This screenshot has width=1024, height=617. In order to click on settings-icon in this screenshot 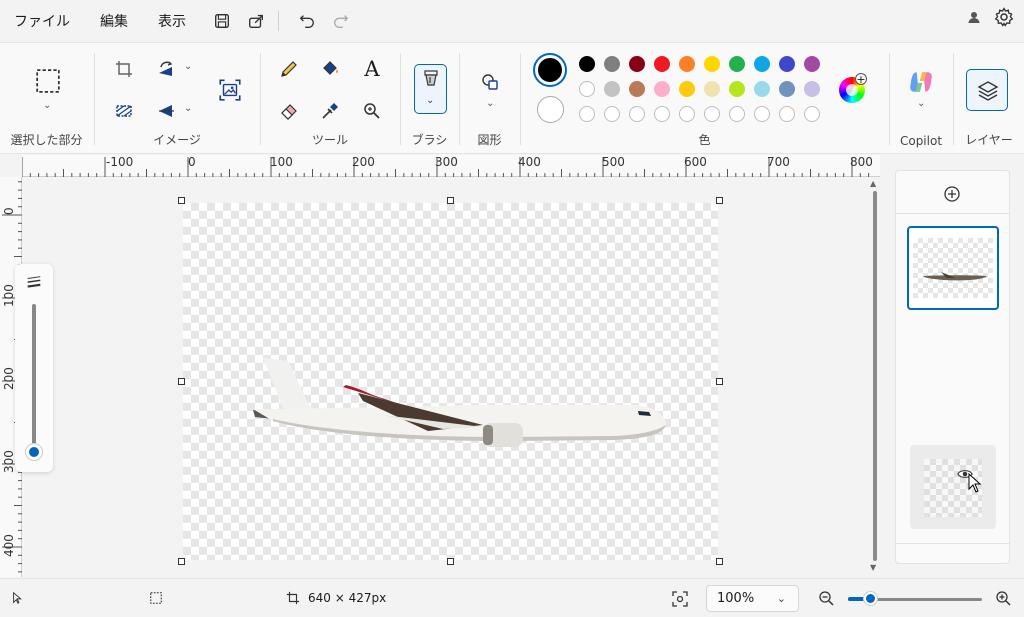, I will do `click(1004, 17)`.